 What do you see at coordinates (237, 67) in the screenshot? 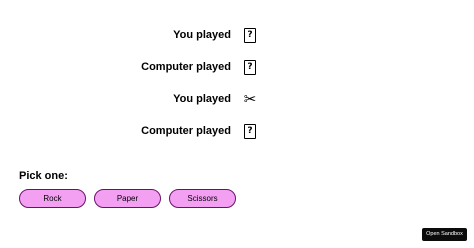
I see `round-row-2: Computer played ?` at bounding box center [237, 67].